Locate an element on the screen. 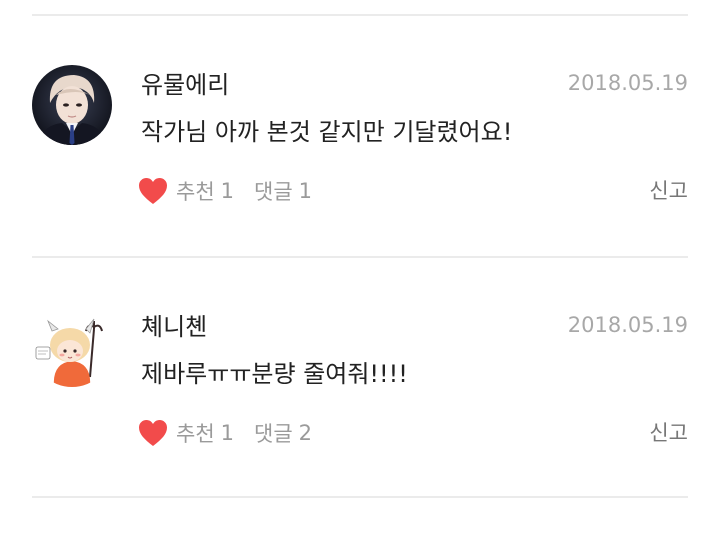 Image resolution: width=720 pixels, height=540 pixels. divider is located at coordinates (360, 497).